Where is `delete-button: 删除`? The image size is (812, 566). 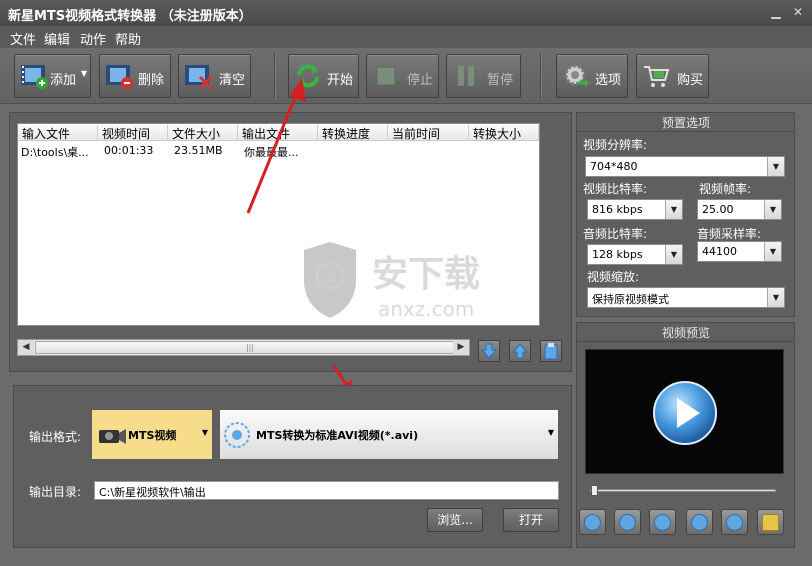 delete-button: 删除 is located at coordinates (135, 76).